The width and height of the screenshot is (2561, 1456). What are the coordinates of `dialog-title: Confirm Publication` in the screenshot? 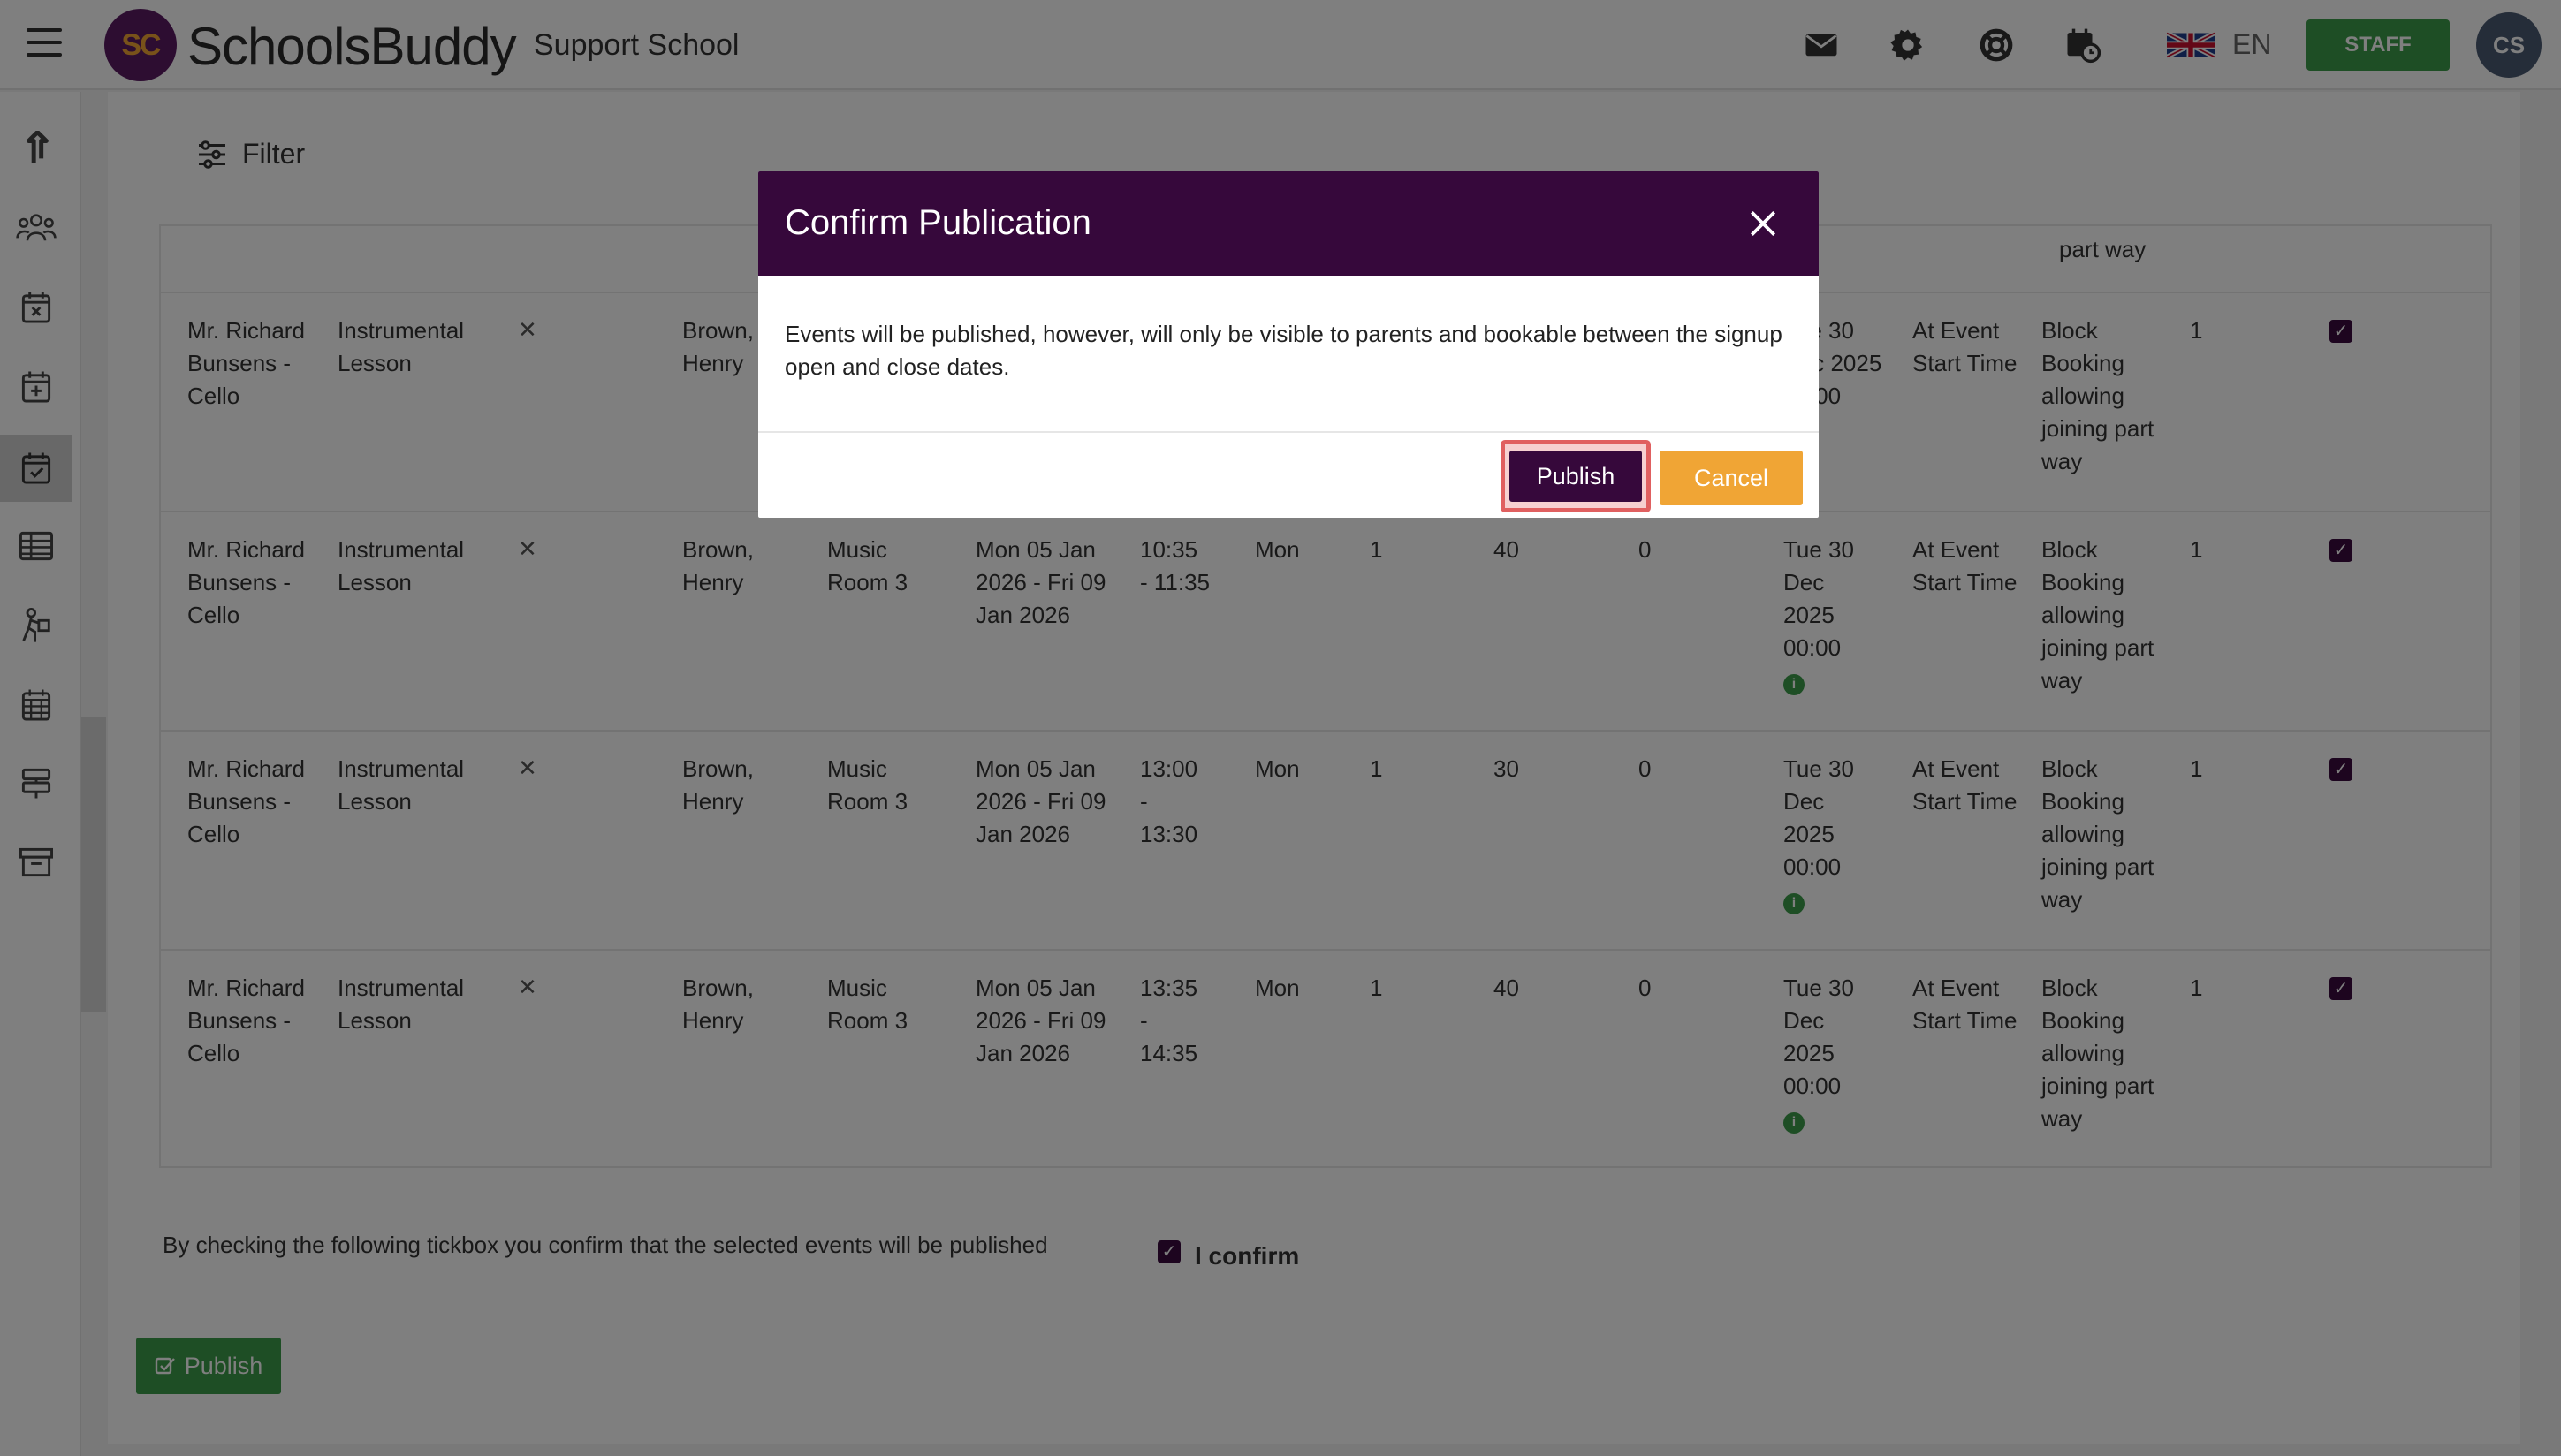 It's located at (938, 222).